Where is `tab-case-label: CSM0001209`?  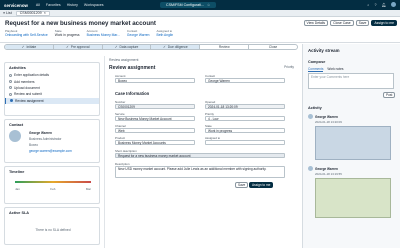 tab-case-label: CSM0001209 is located at coordinates (30, 13).